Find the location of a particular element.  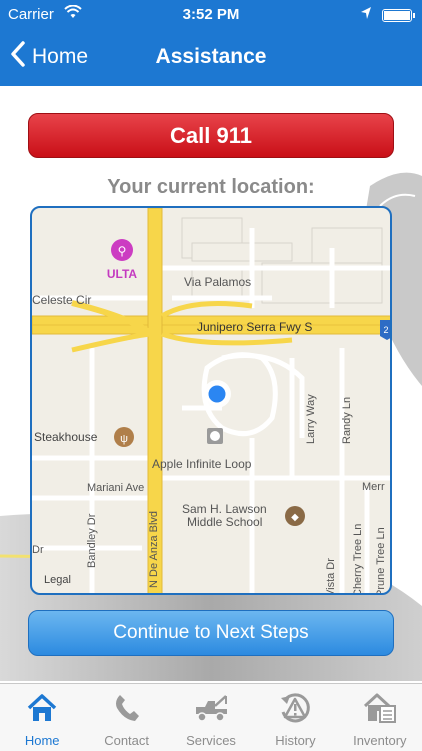

history-warning-icon is located at coordinates (295, 710).